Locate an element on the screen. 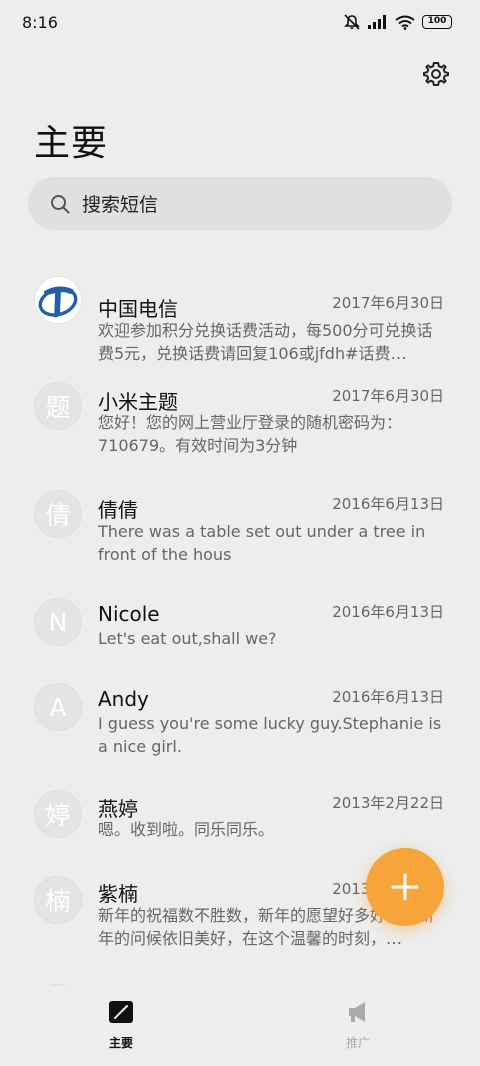  new-message-button is located at coordinates (405, 887).